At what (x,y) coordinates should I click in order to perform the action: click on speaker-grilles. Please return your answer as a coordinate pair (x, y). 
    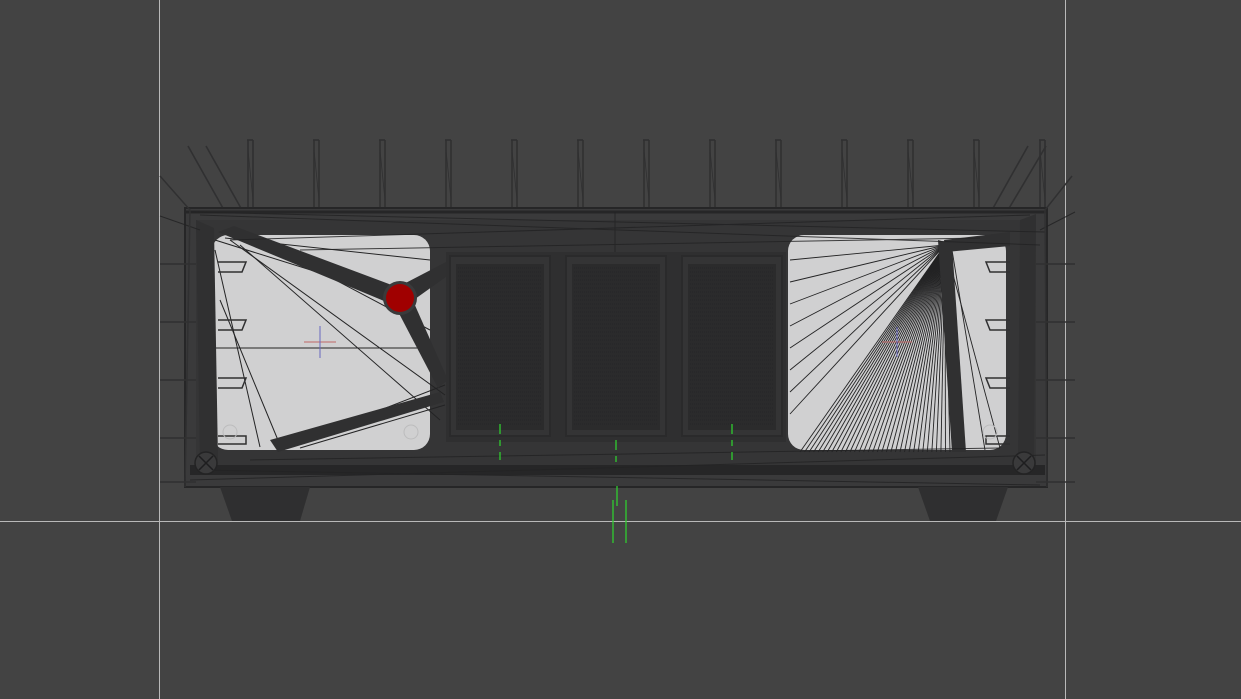
    Looking at the image, I should click on (616, 346).